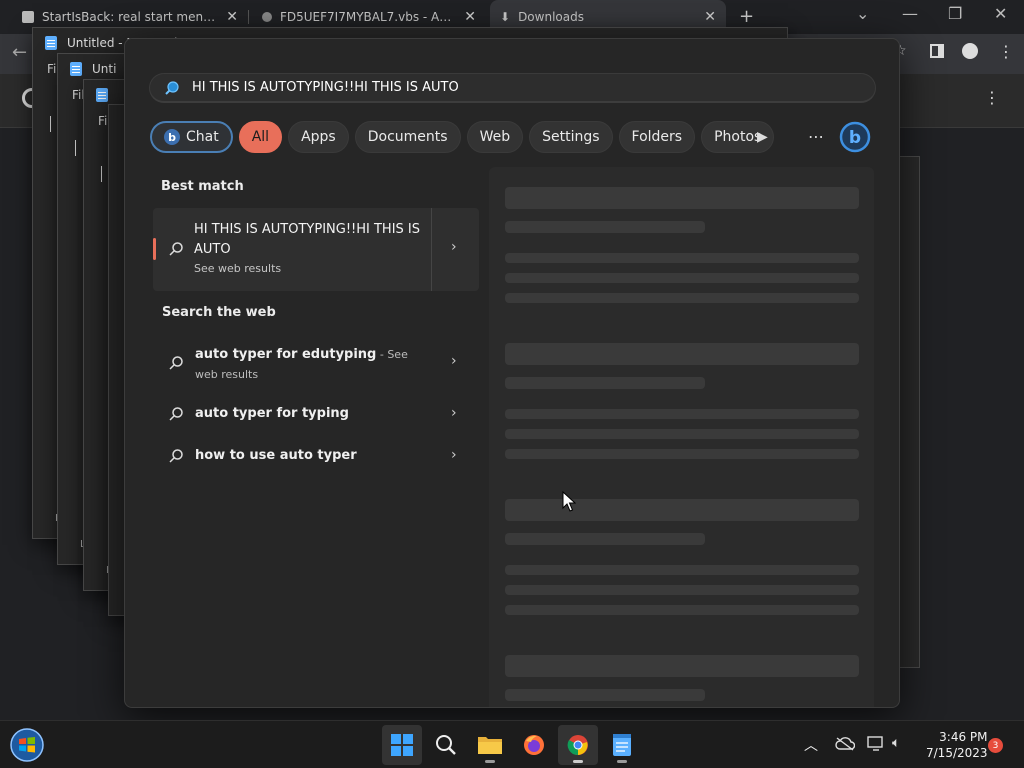 The image size is (1024, 768). I want to click on notification-badge: 3, so click(995, 745).